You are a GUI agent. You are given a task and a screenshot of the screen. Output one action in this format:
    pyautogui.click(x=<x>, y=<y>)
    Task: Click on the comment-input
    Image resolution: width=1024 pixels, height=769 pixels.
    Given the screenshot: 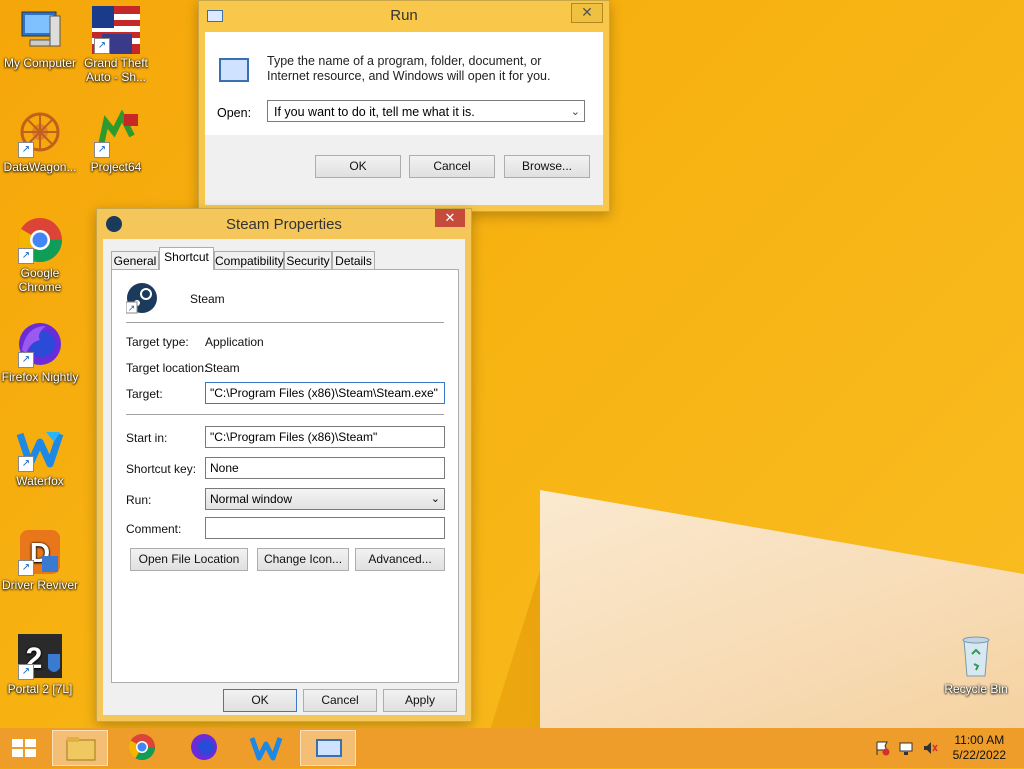 What is the action you would take?
    pyautogui.click(x=325, y=528)
    